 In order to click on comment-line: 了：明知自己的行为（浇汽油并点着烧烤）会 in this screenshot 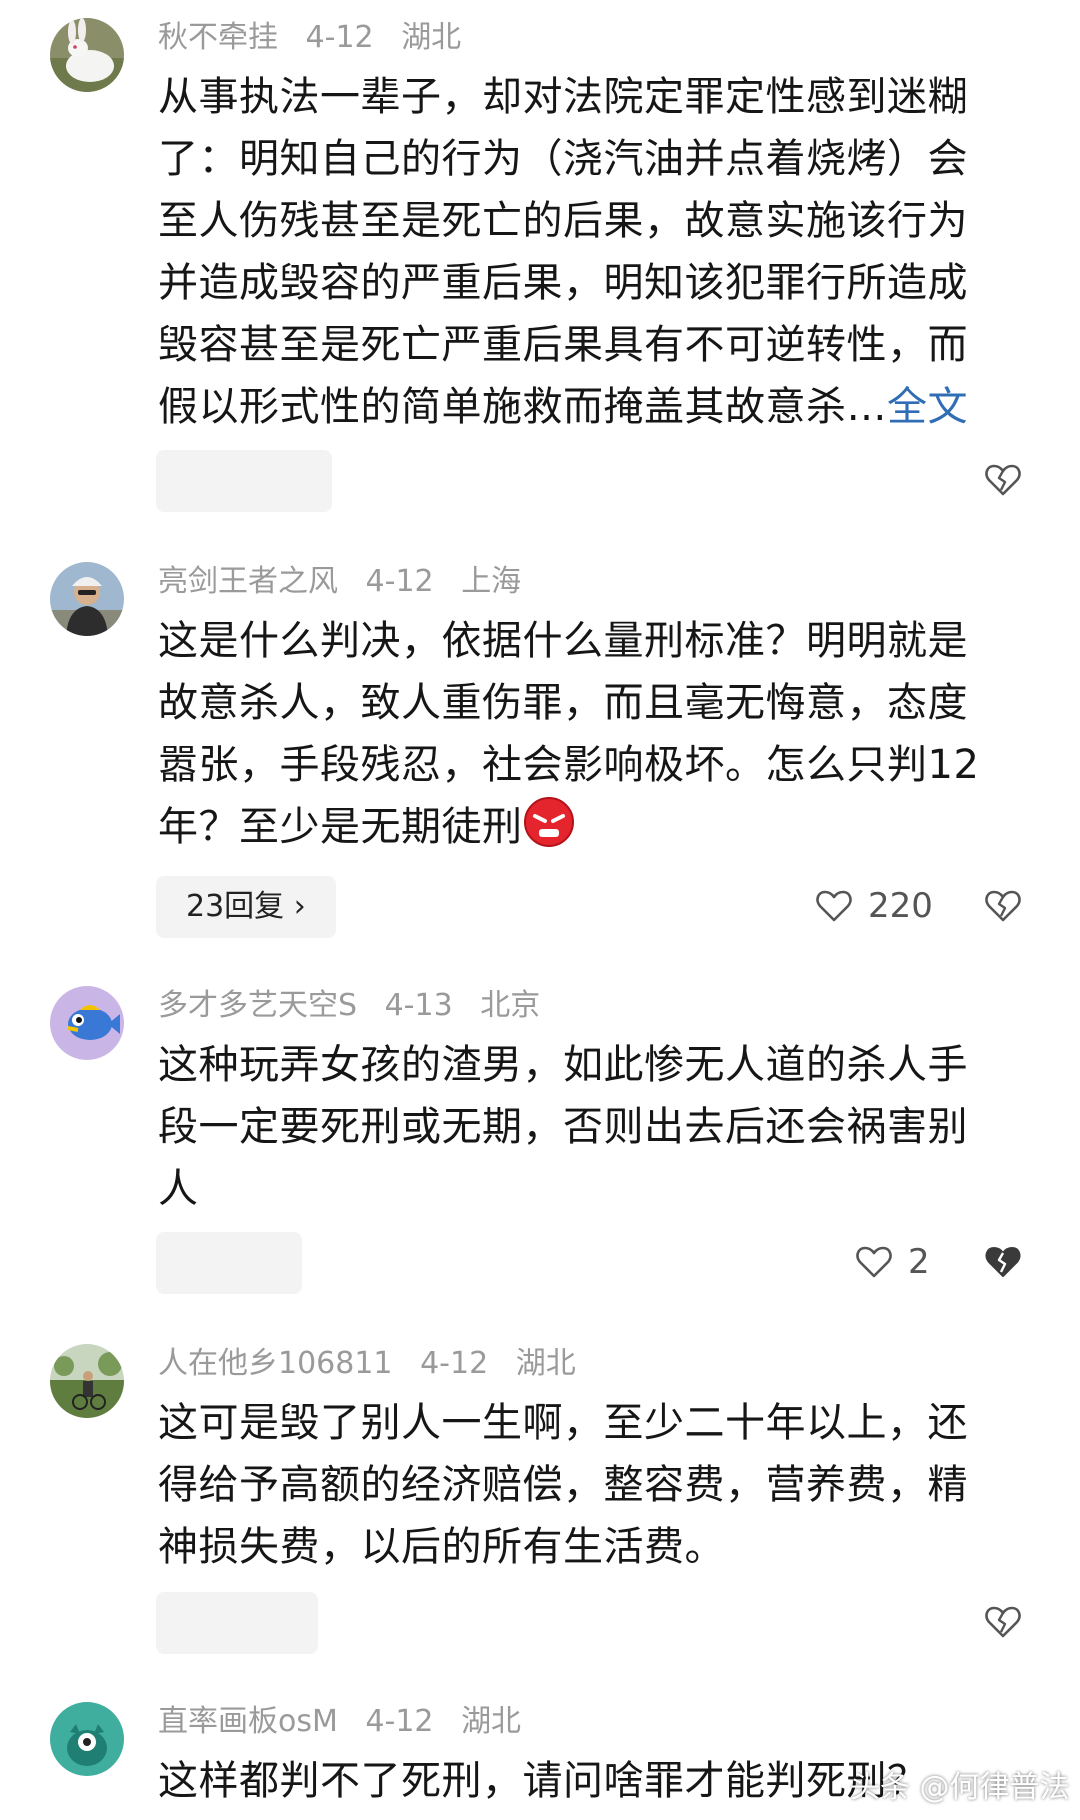, I will do `click(563, 159)`.